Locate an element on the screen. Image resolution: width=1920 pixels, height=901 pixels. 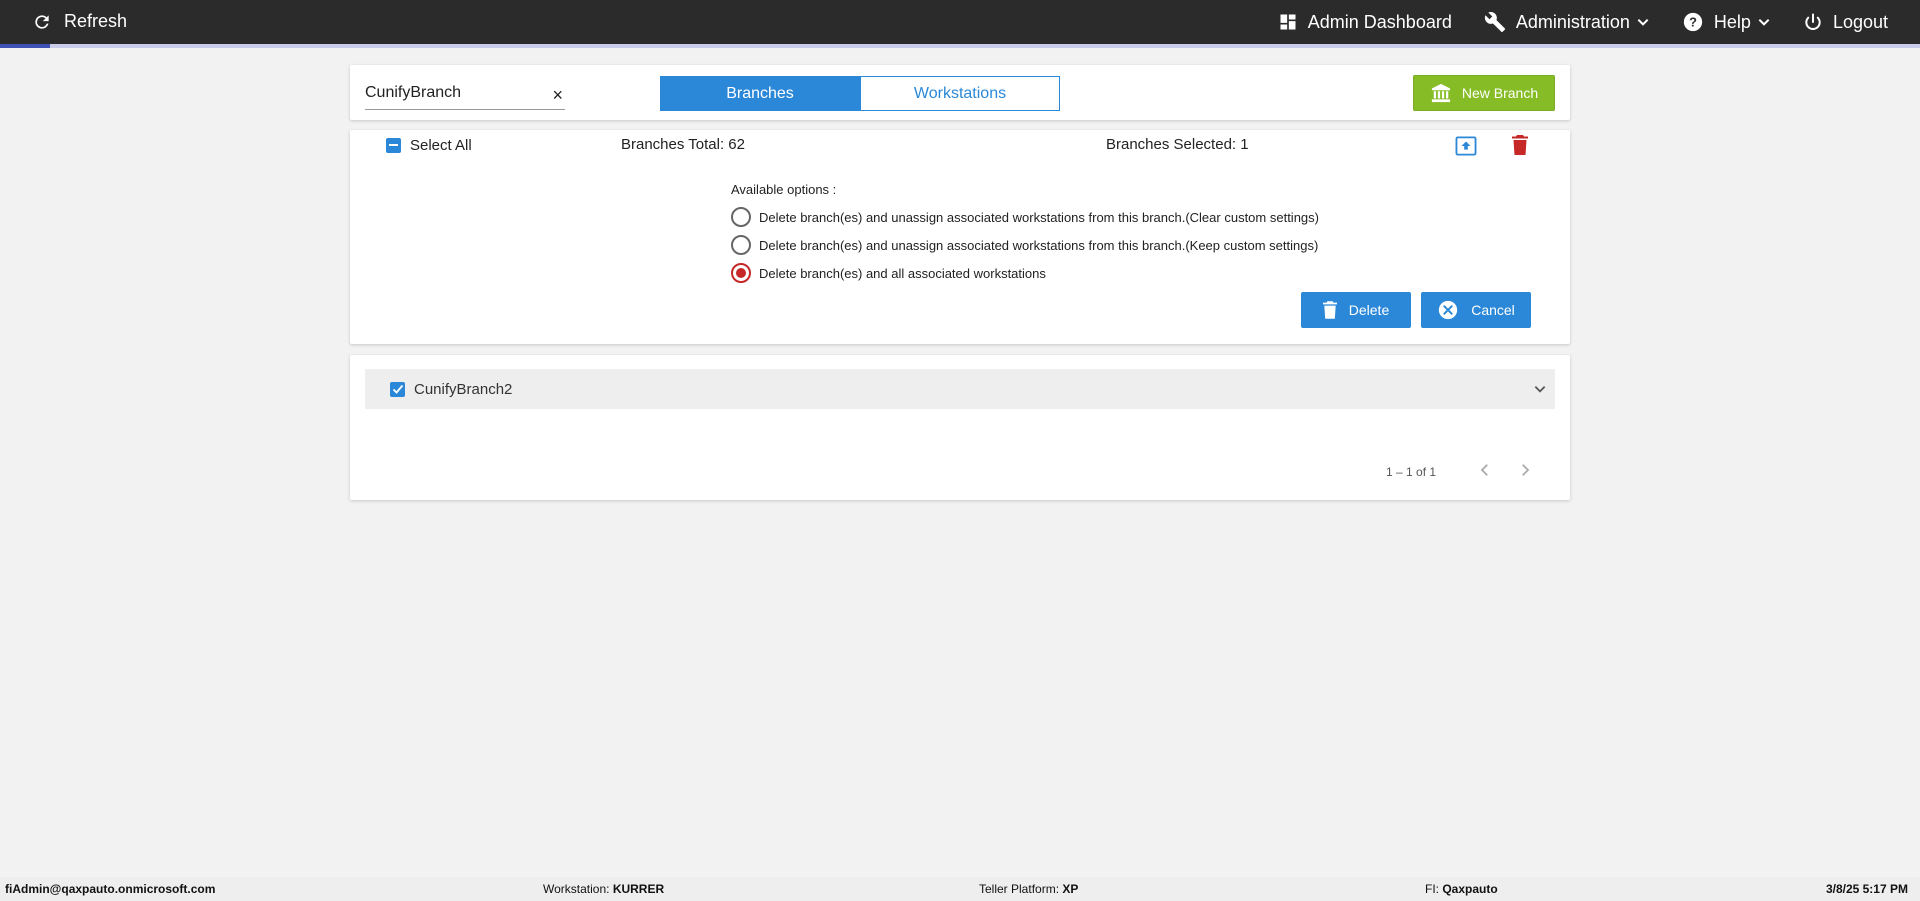
footer-workstation-value: KURRER is located at coordinates (638, 889).